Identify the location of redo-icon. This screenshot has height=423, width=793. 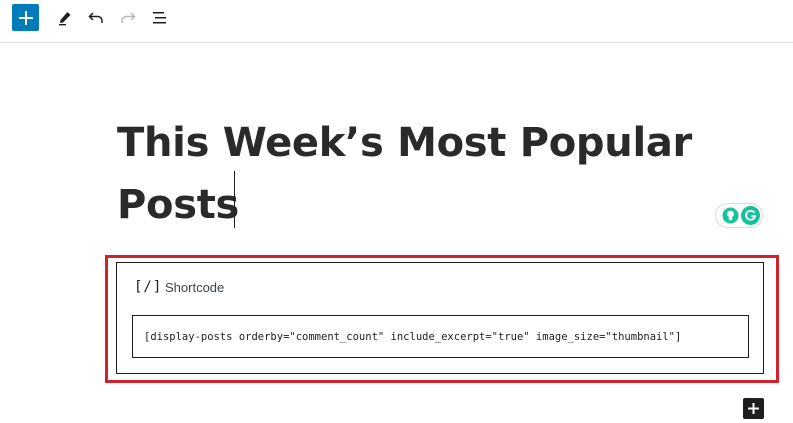
(128, 17).